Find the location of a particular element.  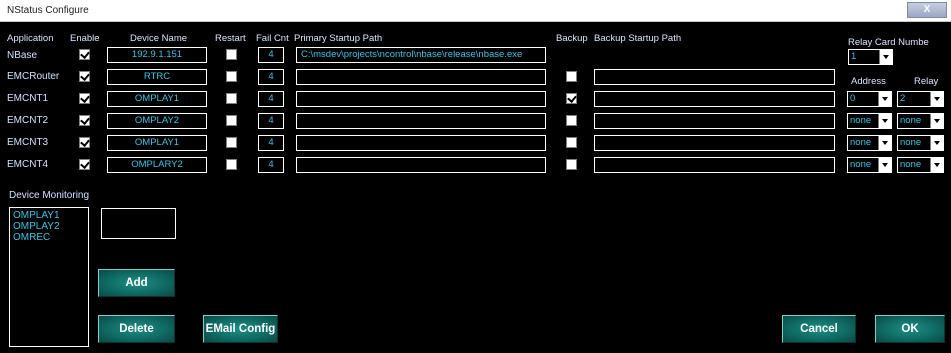

relay-select: 2 is located at coordinates (920, 99).